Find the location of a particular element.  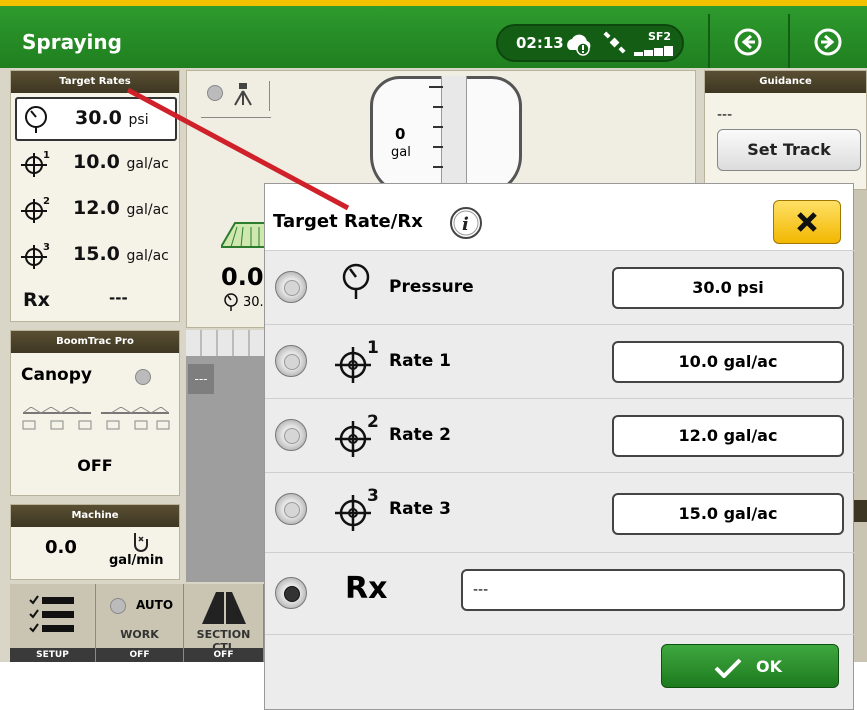

field-text: --- is located at coordinates (201, 379).